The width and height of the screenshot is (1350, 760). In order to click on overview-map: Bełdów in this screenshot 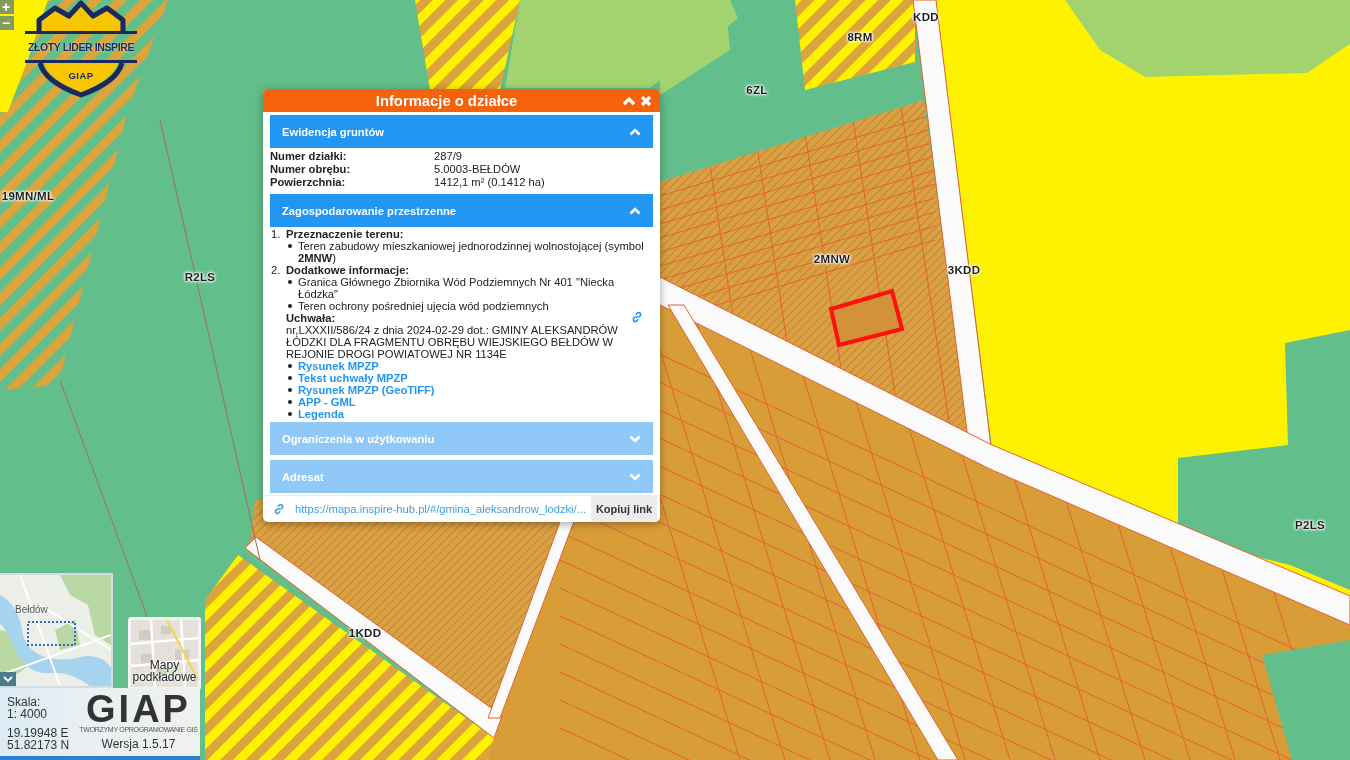, I will do `click(56, 630)`.